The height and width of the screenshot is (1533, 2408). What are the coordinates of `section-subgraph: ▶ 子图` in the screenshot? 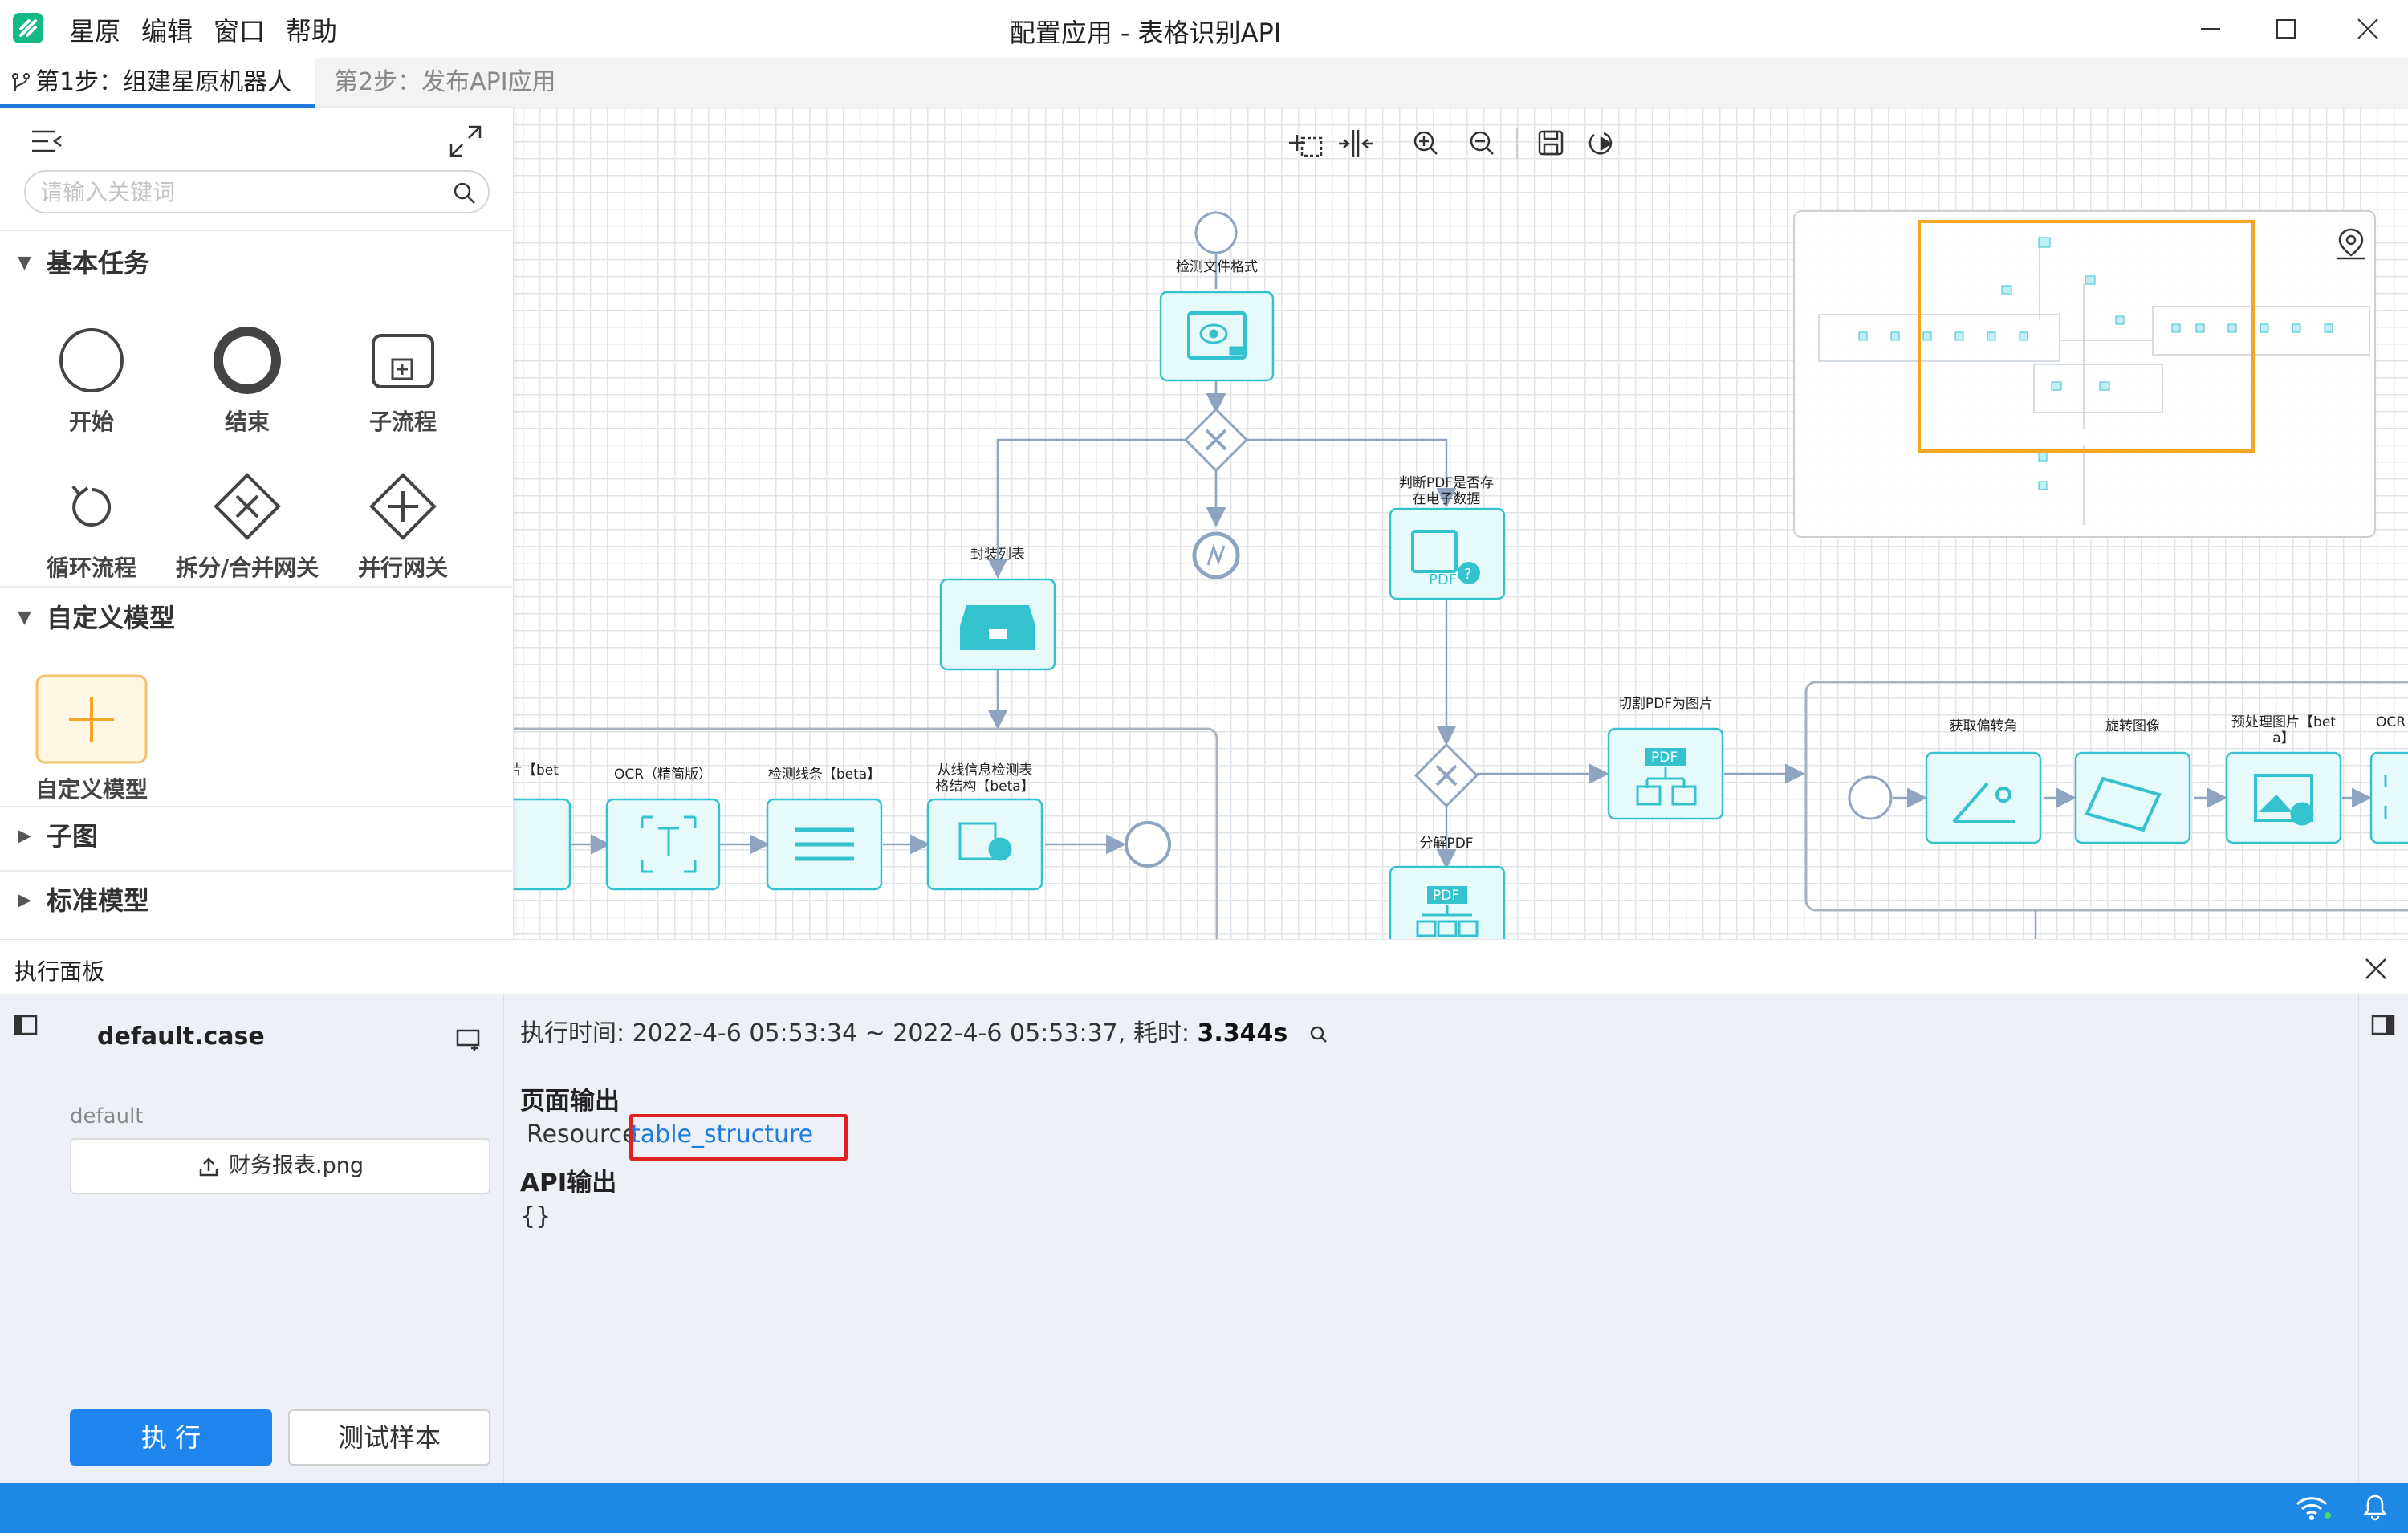 It's located at (257, 836).